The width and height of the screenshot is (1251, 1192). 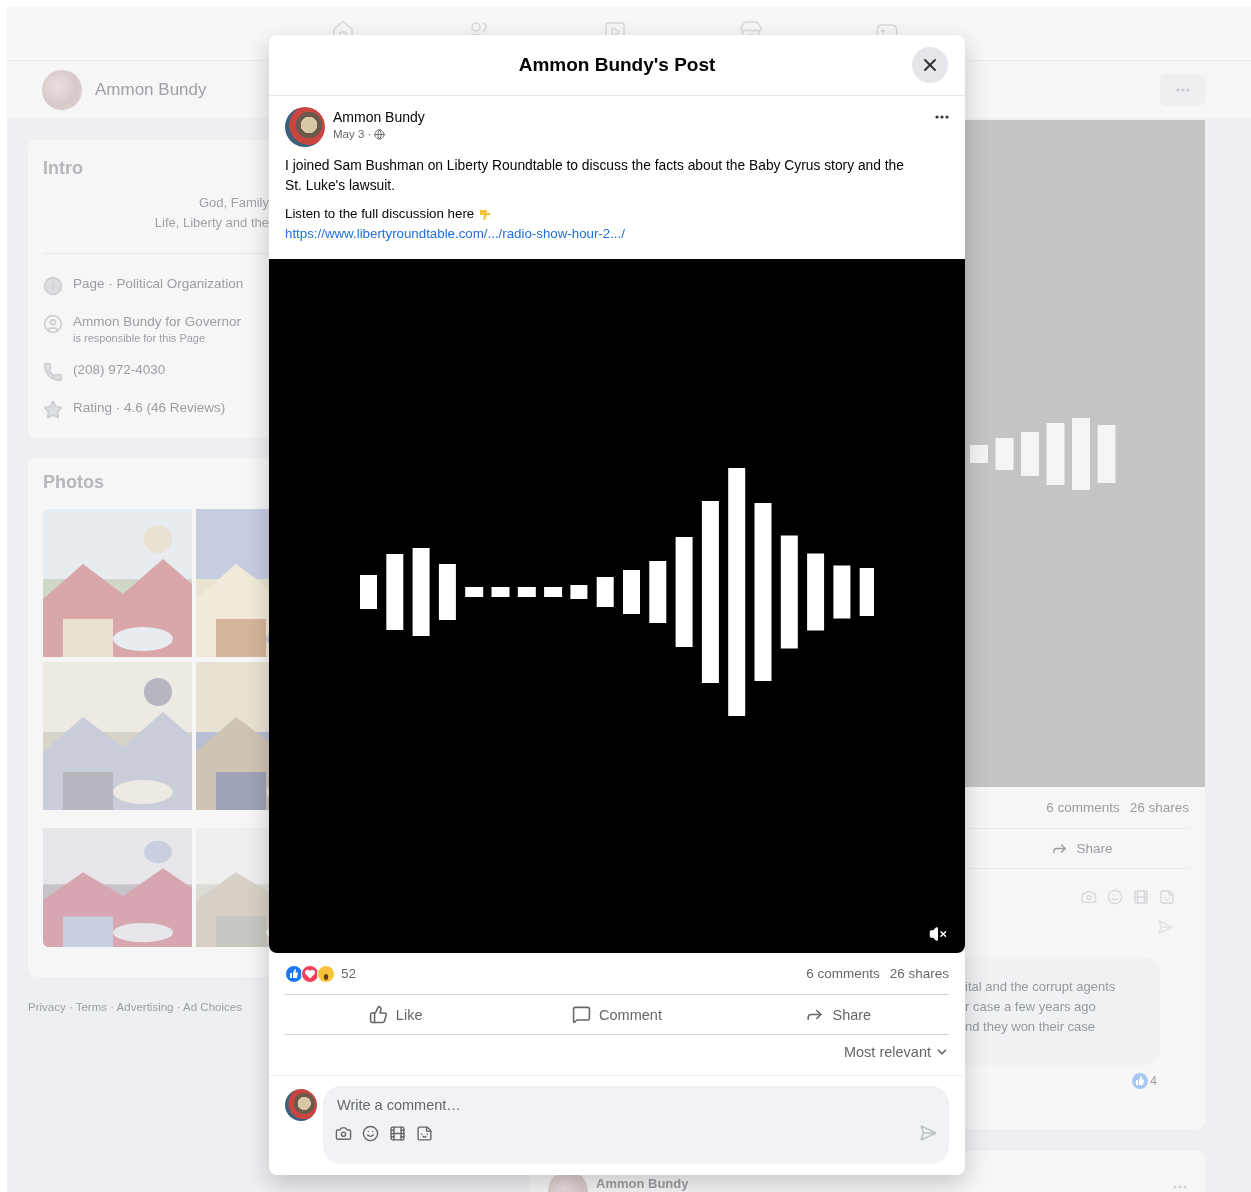 I want to click on like-button: Like, so click(x=396, y=1014).